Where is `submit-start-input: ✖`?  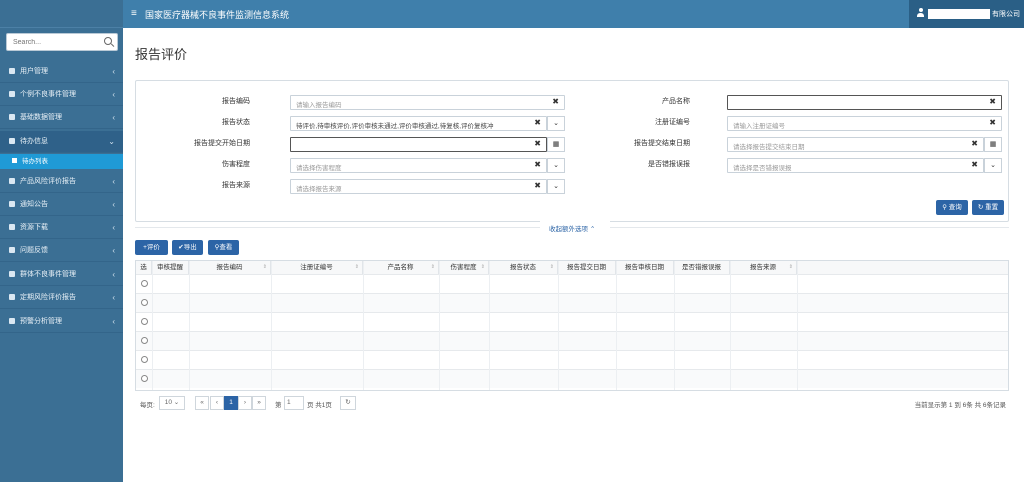 submit-start-input: ✖ is located at coordinates (418, 144).